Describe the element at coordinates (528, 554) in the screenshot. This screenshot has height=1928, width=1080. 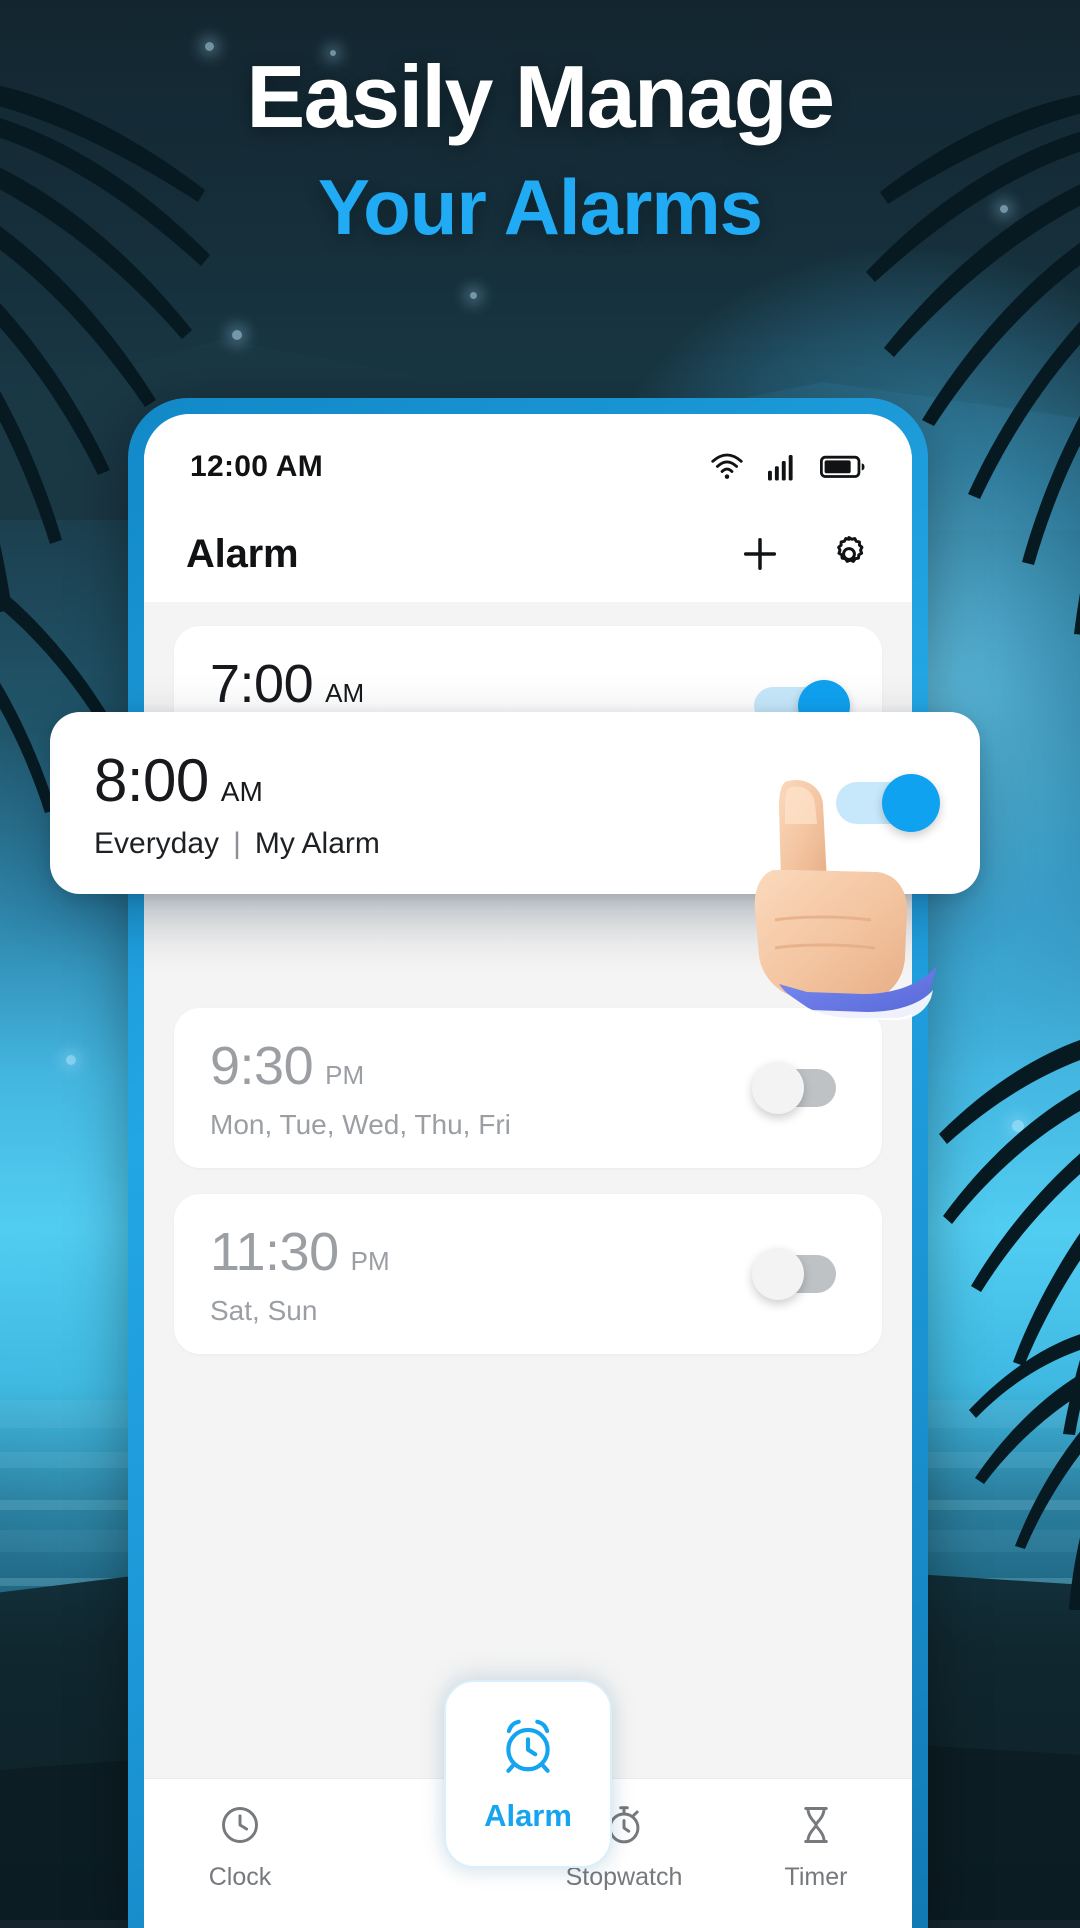
I see `app-bar: Alarm` at that location.